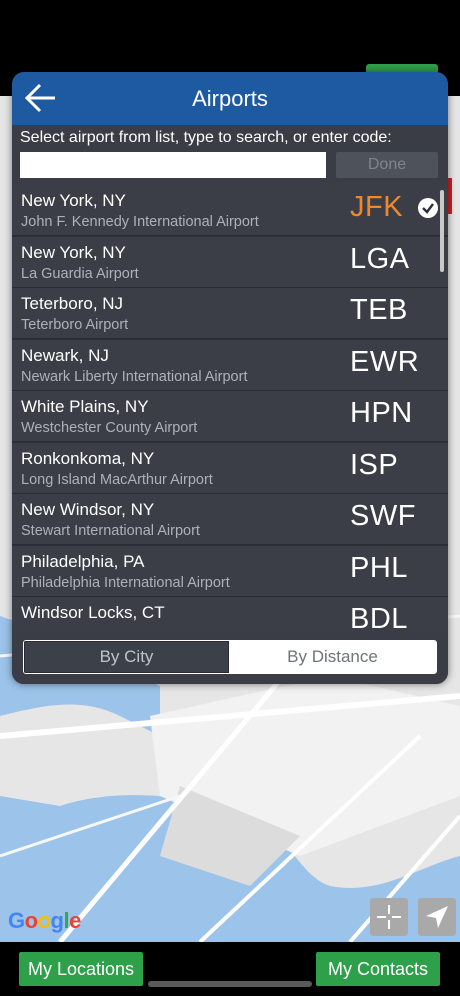  I want to click on my-location-button, so click(437, 917).